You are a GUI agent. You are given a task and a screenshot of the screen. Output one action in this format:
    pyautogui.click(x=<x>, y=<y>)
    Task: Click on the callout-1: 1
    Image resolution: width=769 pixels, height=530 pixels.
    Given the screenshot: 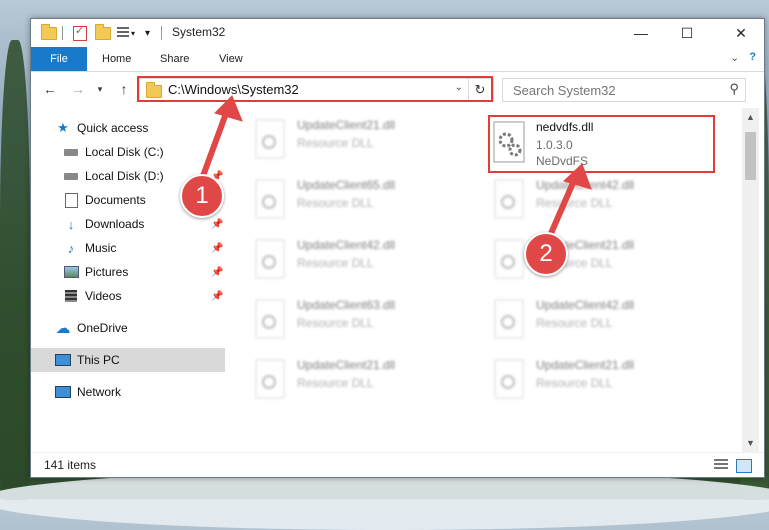 What is the action you would take?
    pyautogui.click(x=202, y=196)
    